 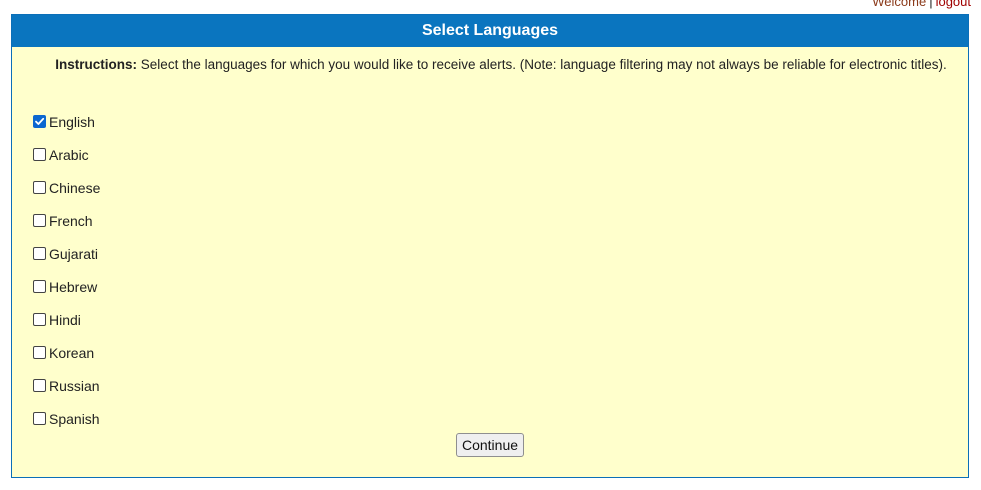 What do you see at coordinates (74, 418) in the screenshot?
I see `language-label: Spanish` at bounding box center [74, 418].